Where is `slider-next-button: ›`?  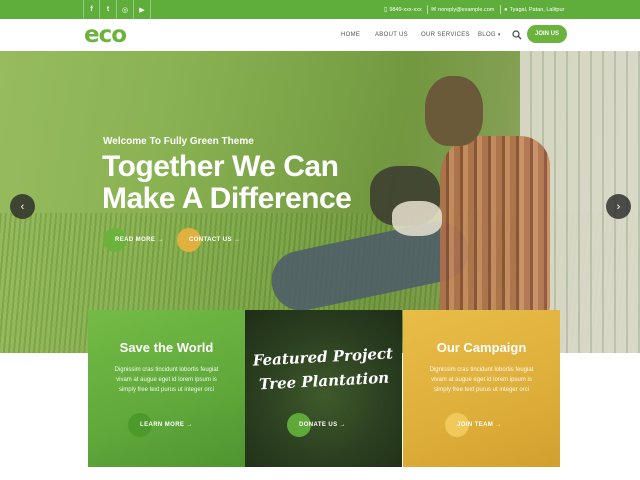 slider-next-button: › is located at coordinates (618, 206).